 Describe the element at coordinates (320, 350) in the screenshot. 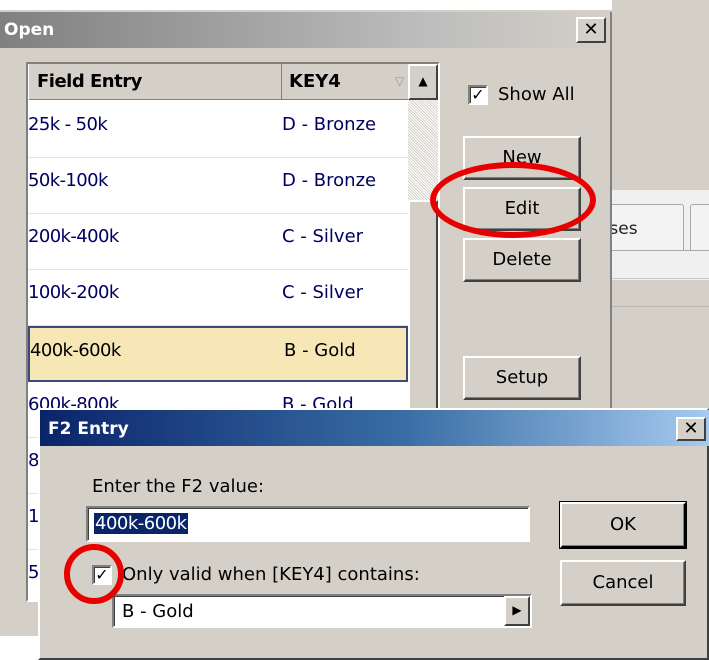

I see `key4-cell: B - Gold` at that location.